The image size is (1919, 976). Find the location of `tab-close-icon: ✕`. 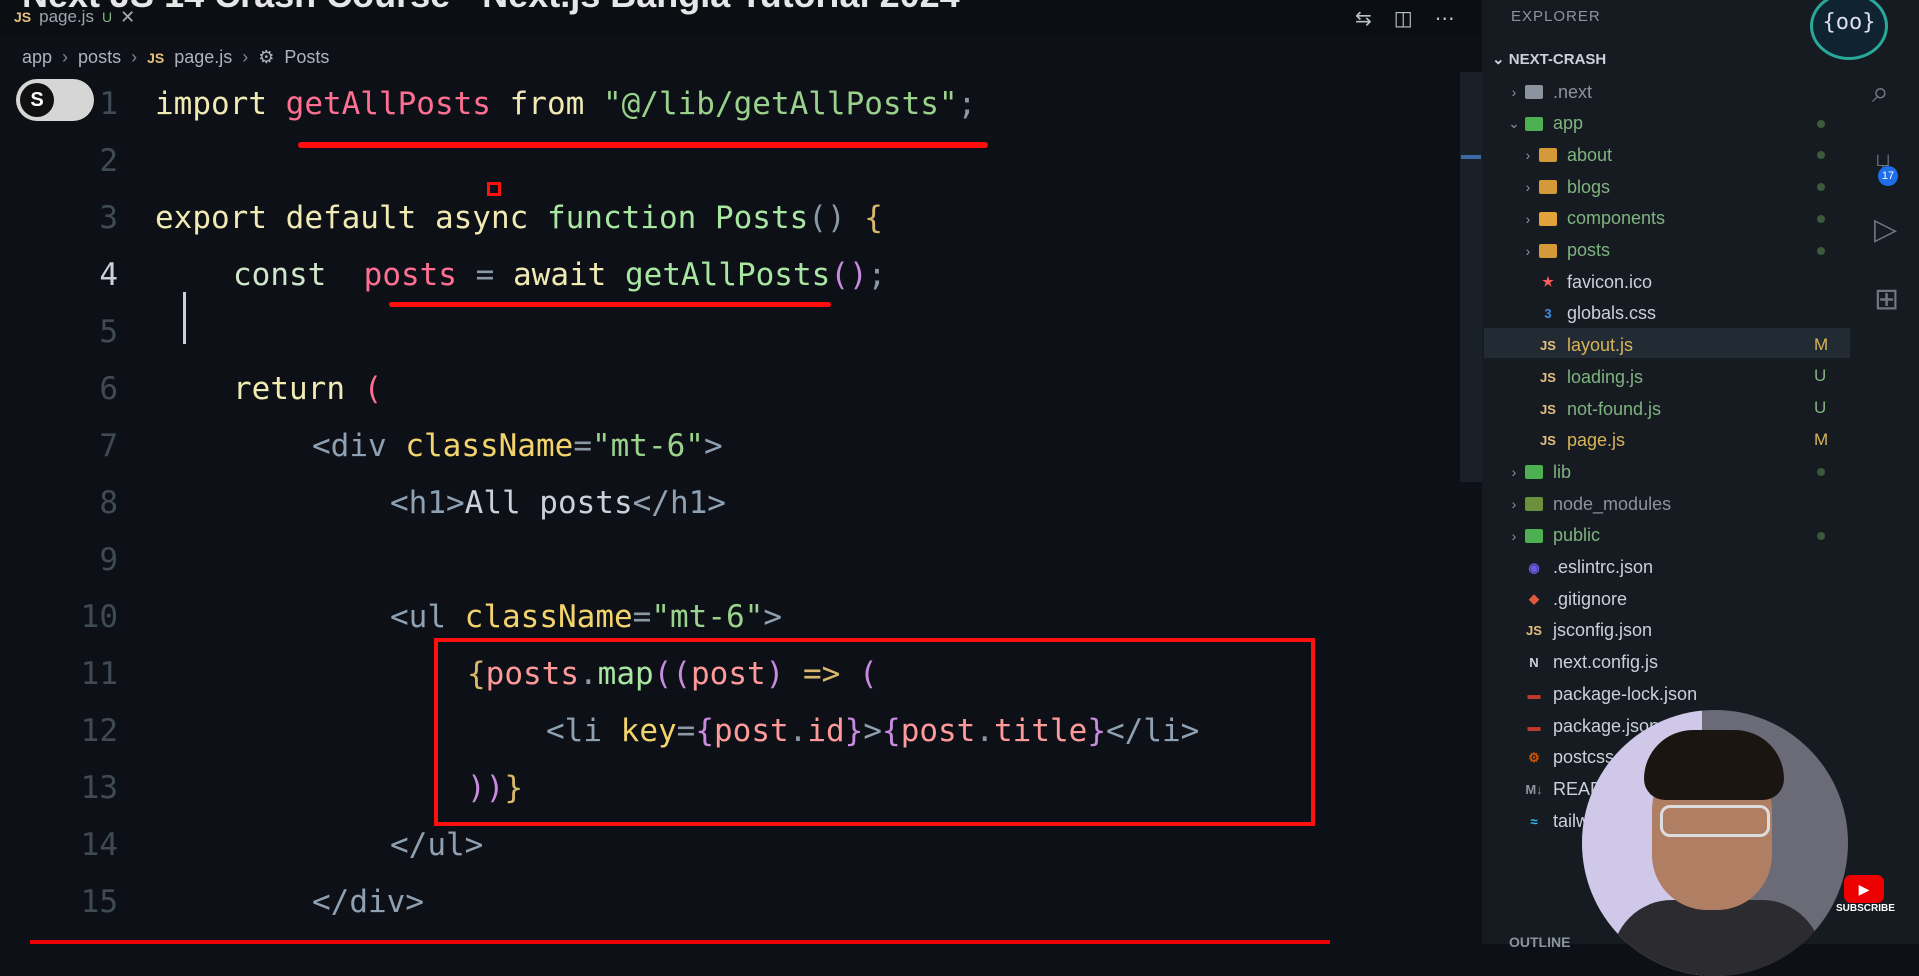

tab-close-icon: ✕ is located at coordinates (127, 17).